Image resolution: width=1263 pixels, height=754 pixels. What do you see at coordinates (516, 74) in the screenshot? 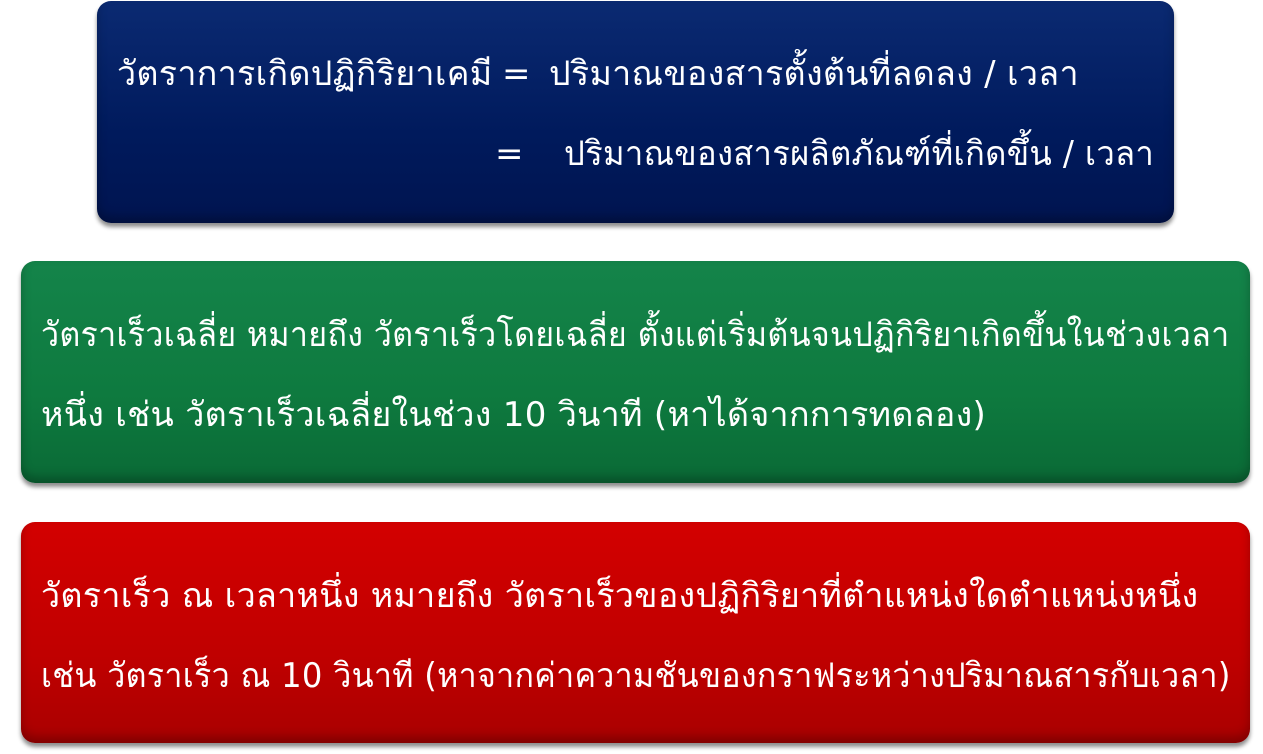
I see `equals-sign-1: =` at bounding box center [516, 74].